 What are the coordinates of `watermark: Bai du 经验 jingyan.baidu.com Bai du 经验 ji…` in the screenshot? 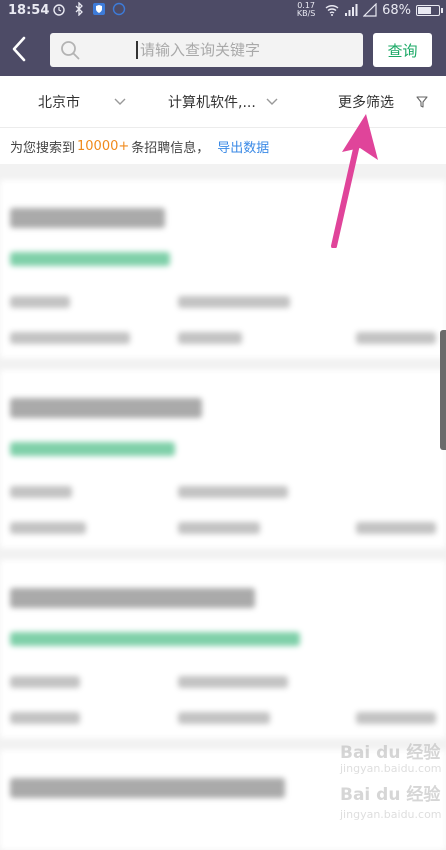 It's located at (392, 786).